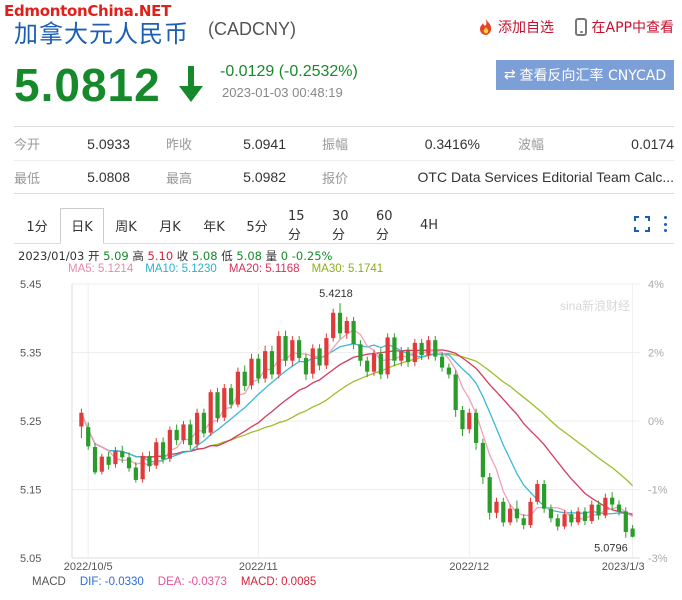 This screenshot has height=600, width=682. Describe the element at coordinates (300, 226) in the screenshot. I see `tab-15min: 15分` at that location.